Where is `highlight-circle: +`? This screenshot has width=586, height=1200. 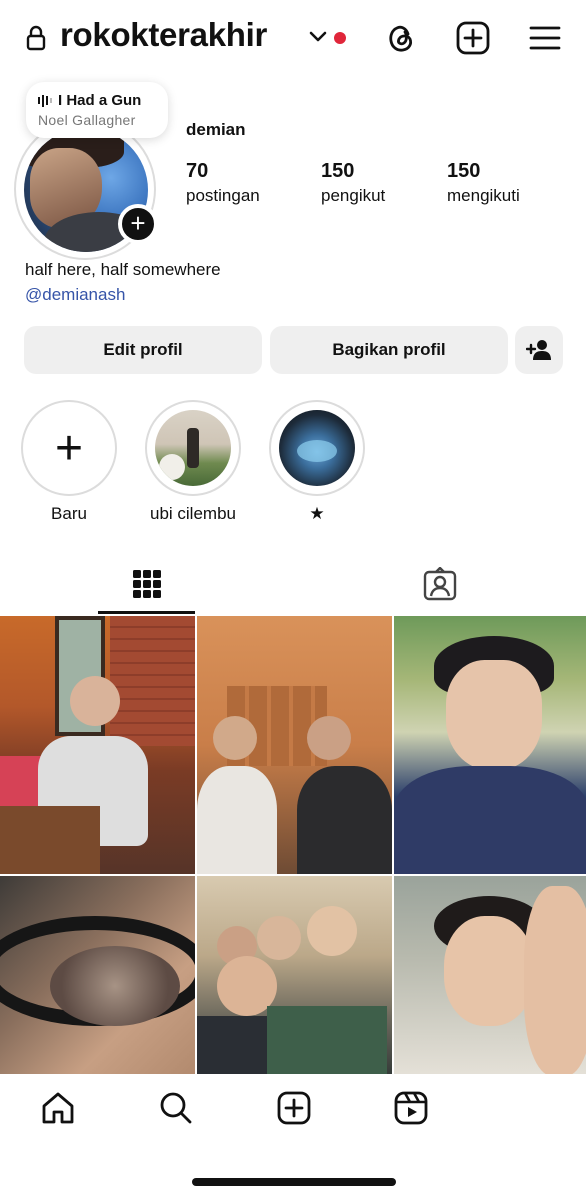 highlight-circle: + is located at coordinates (69, 448).